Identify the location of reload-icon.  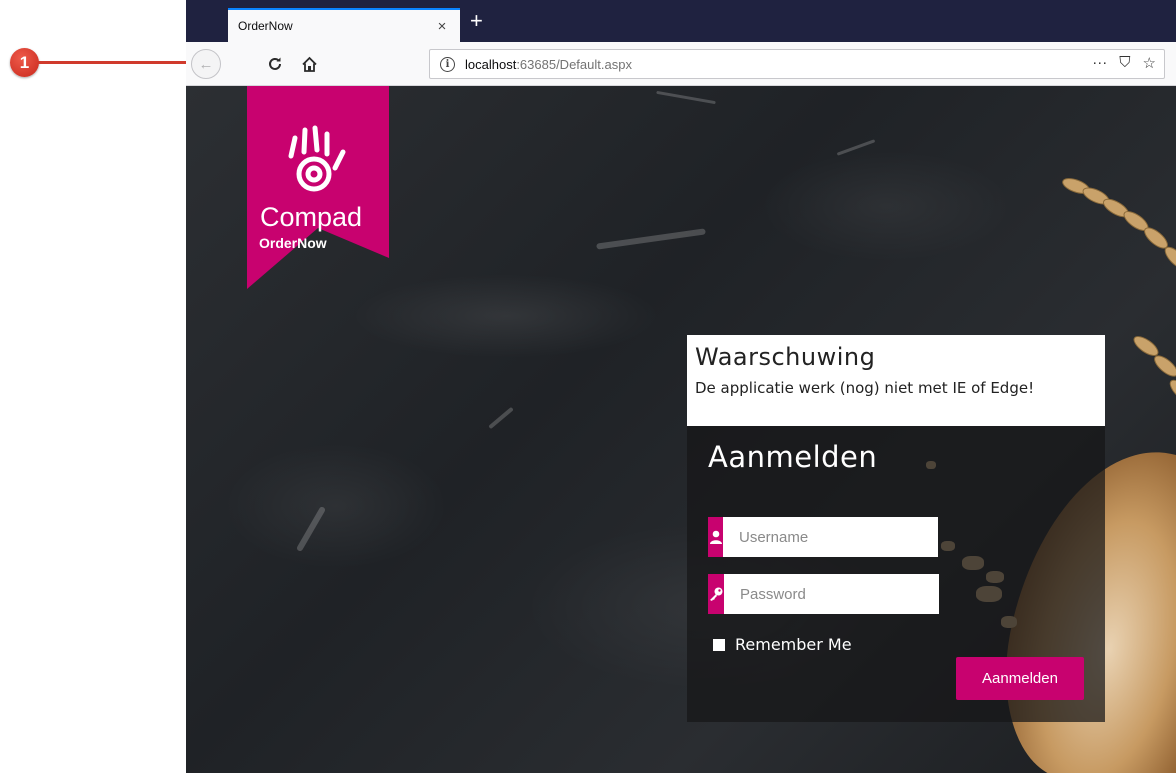
(275, 63).